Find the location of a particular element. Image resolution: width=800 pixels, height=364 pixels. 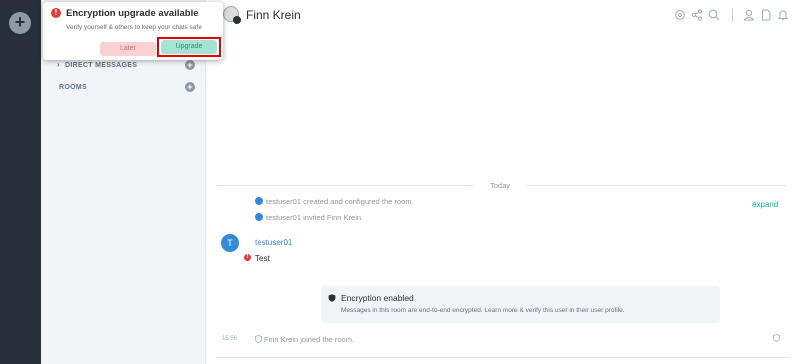

section-rooms: ROOMS + is located at coordinates (123, 88).